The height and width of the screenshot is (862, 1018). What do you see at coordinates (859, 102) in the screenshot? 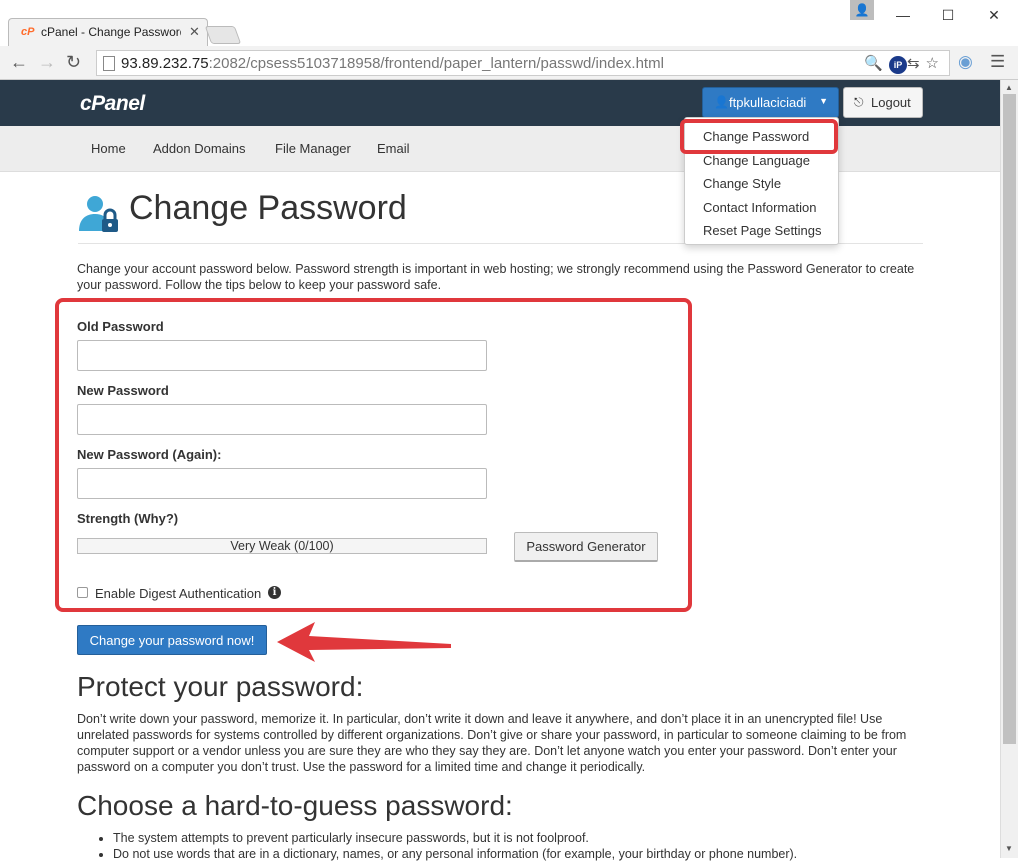
I see `logout-icon: ⎋` at bounding box center [859, 102].